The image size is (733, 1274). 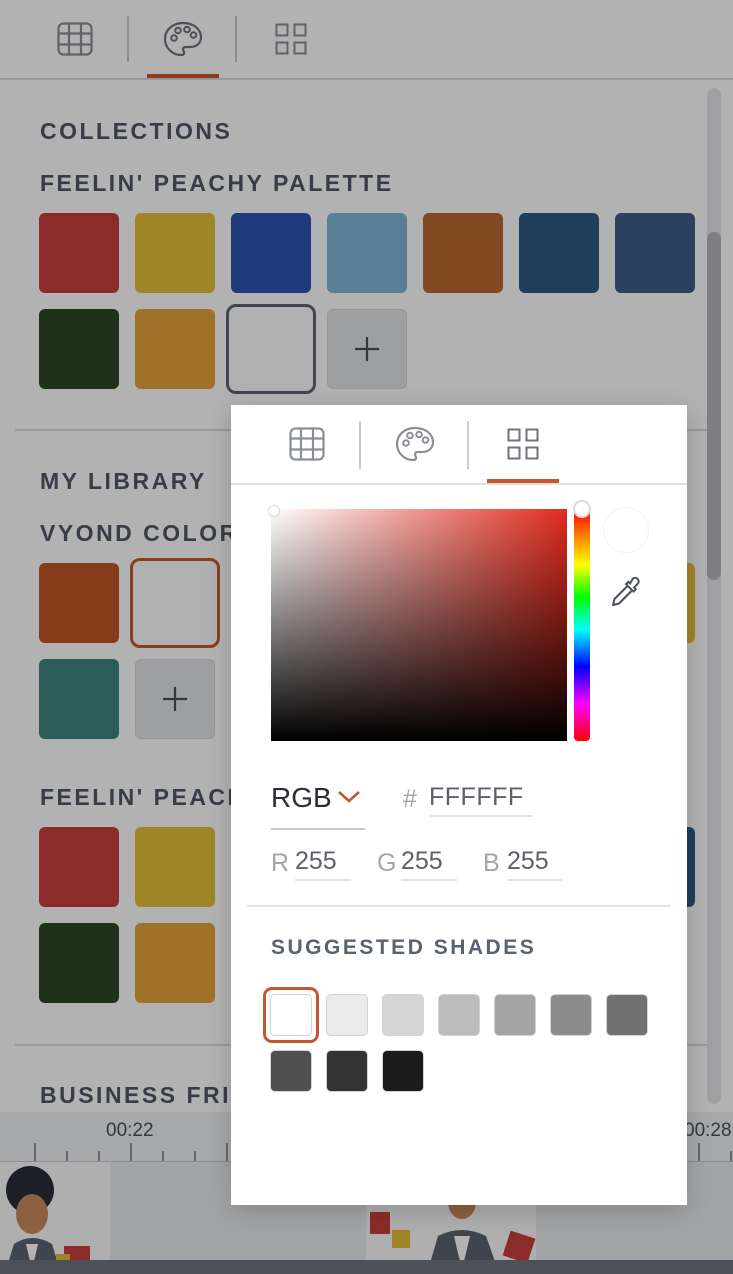 What do you see at coordinates (301, 797) in the screenshot?
I see `color-mode-label: RGB` at bounding box center [301, 797].